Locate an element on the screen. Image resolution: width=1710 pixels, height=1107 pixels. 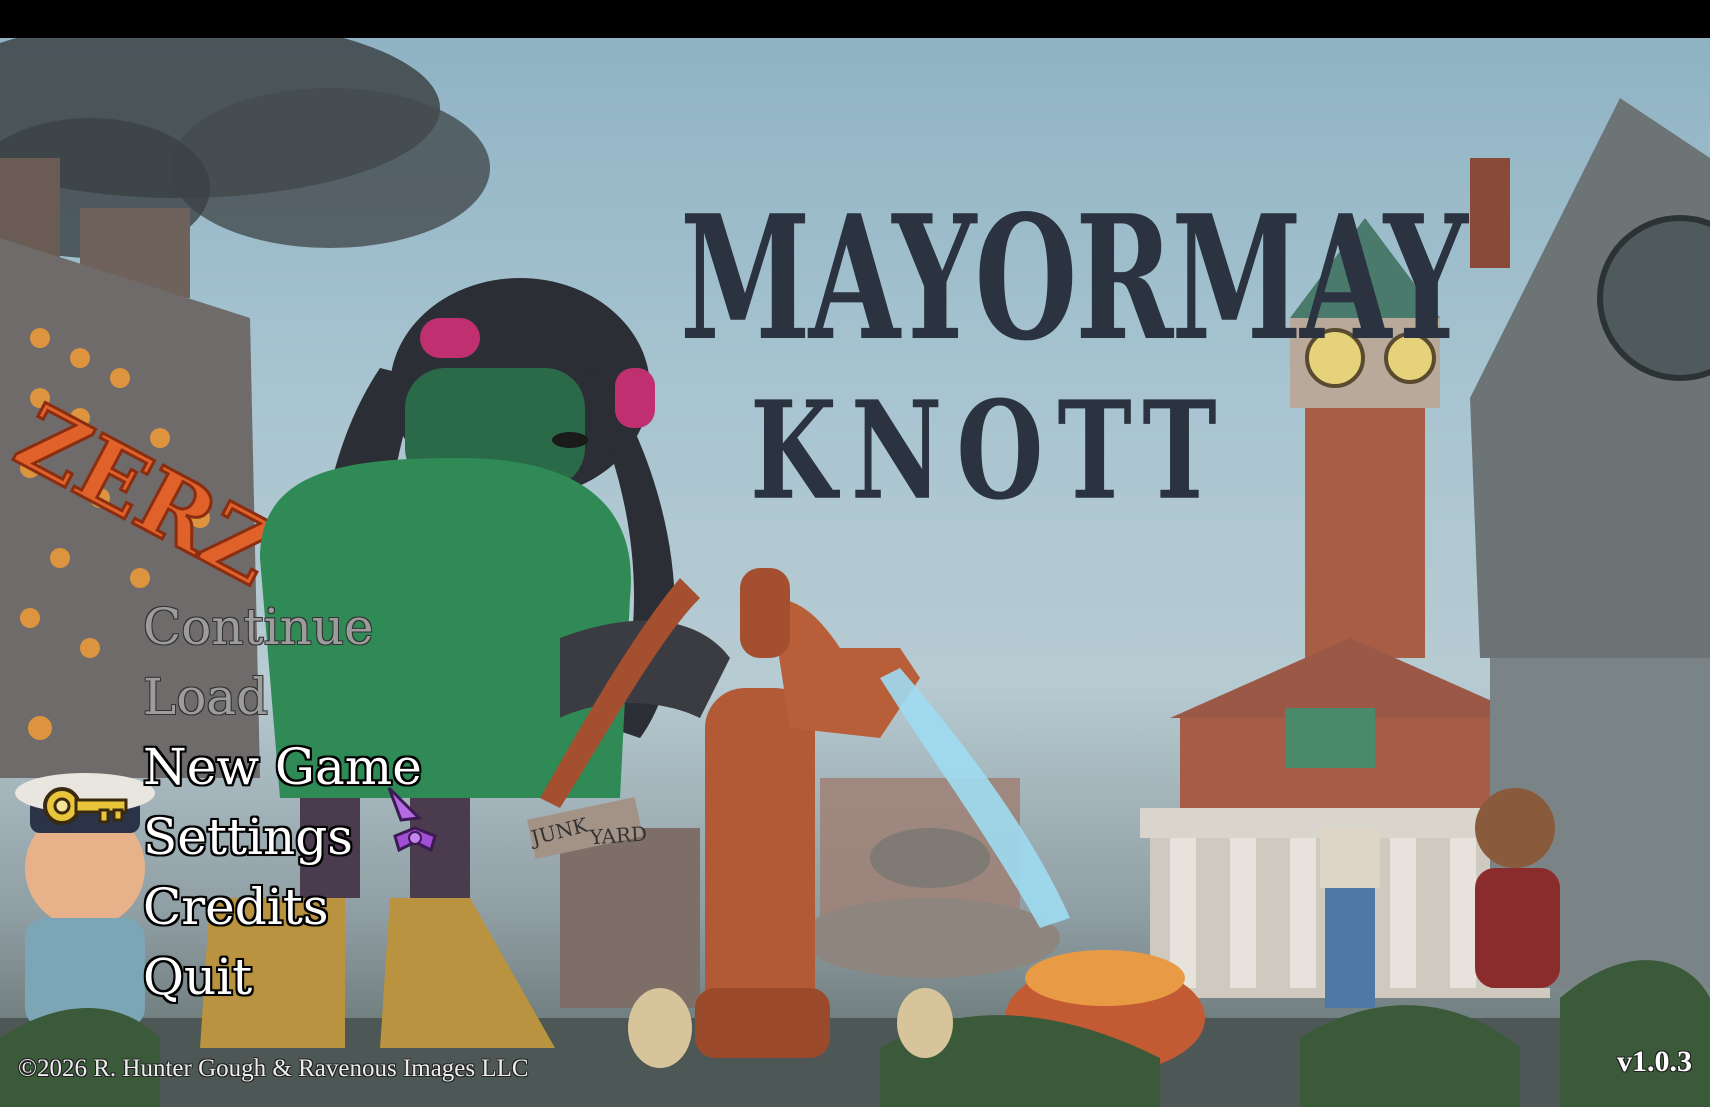
menu-continue: Continue is located at coordinates (353, 627).